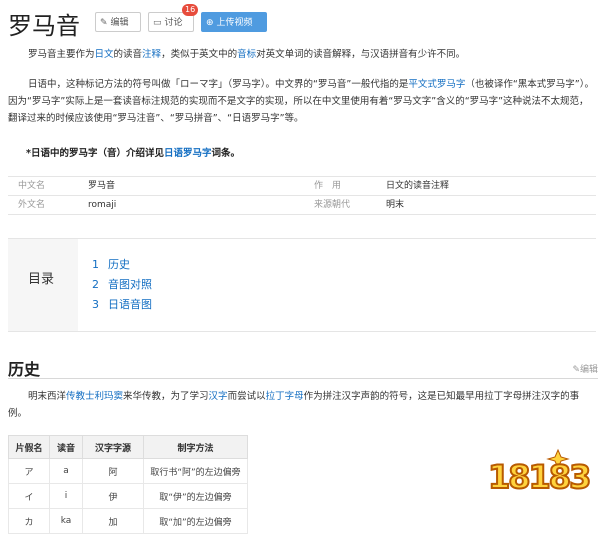 Image resolution: width=600 pixels, height=534 pixels. I want to click on edit-label: 编辑, so click(119, 23).